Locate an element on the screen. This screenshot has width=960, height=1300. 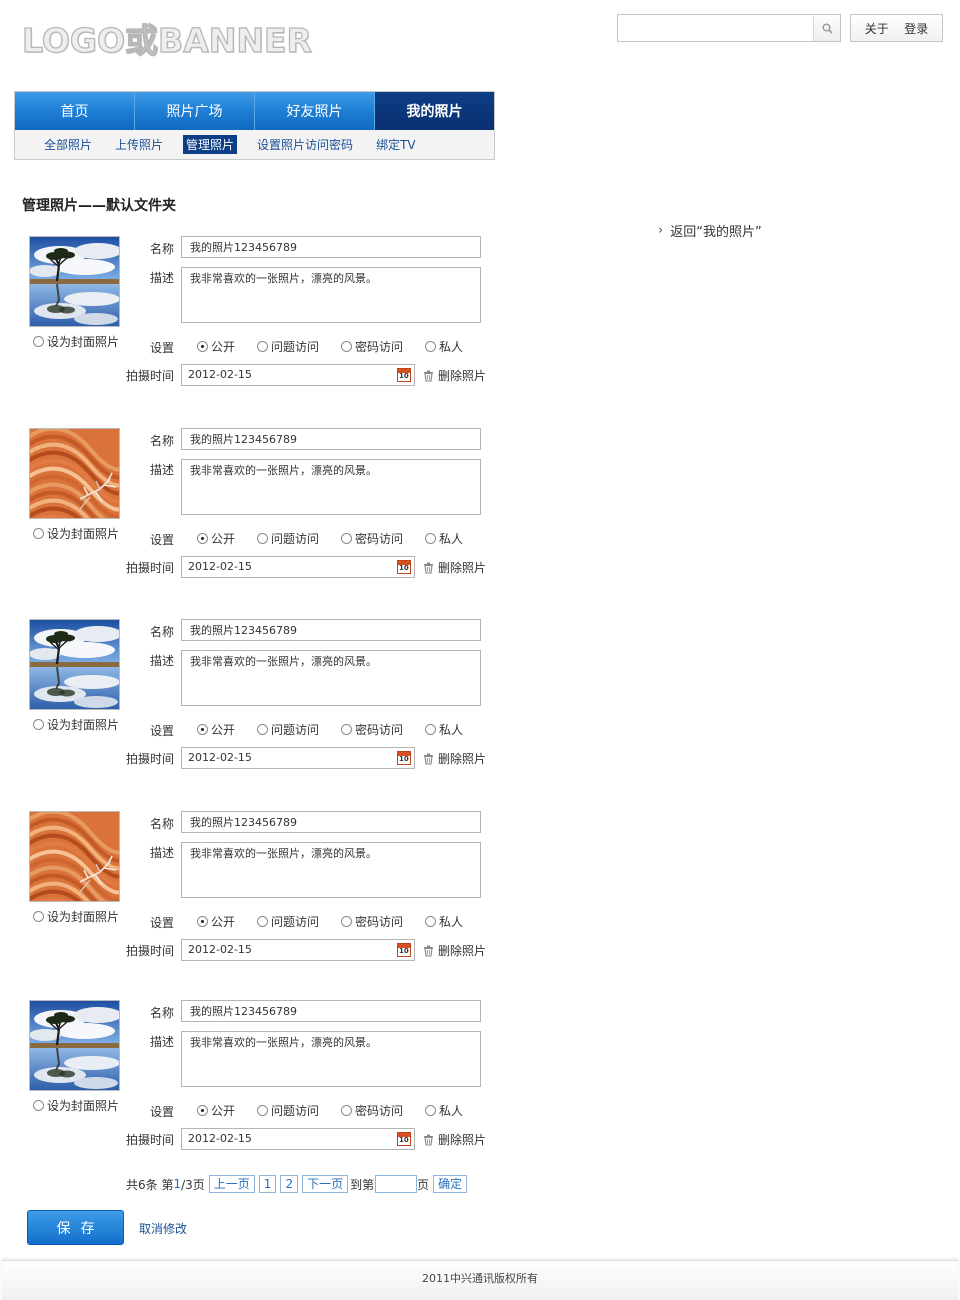
tab-home: 首页 is located at coordinates (75, 111).